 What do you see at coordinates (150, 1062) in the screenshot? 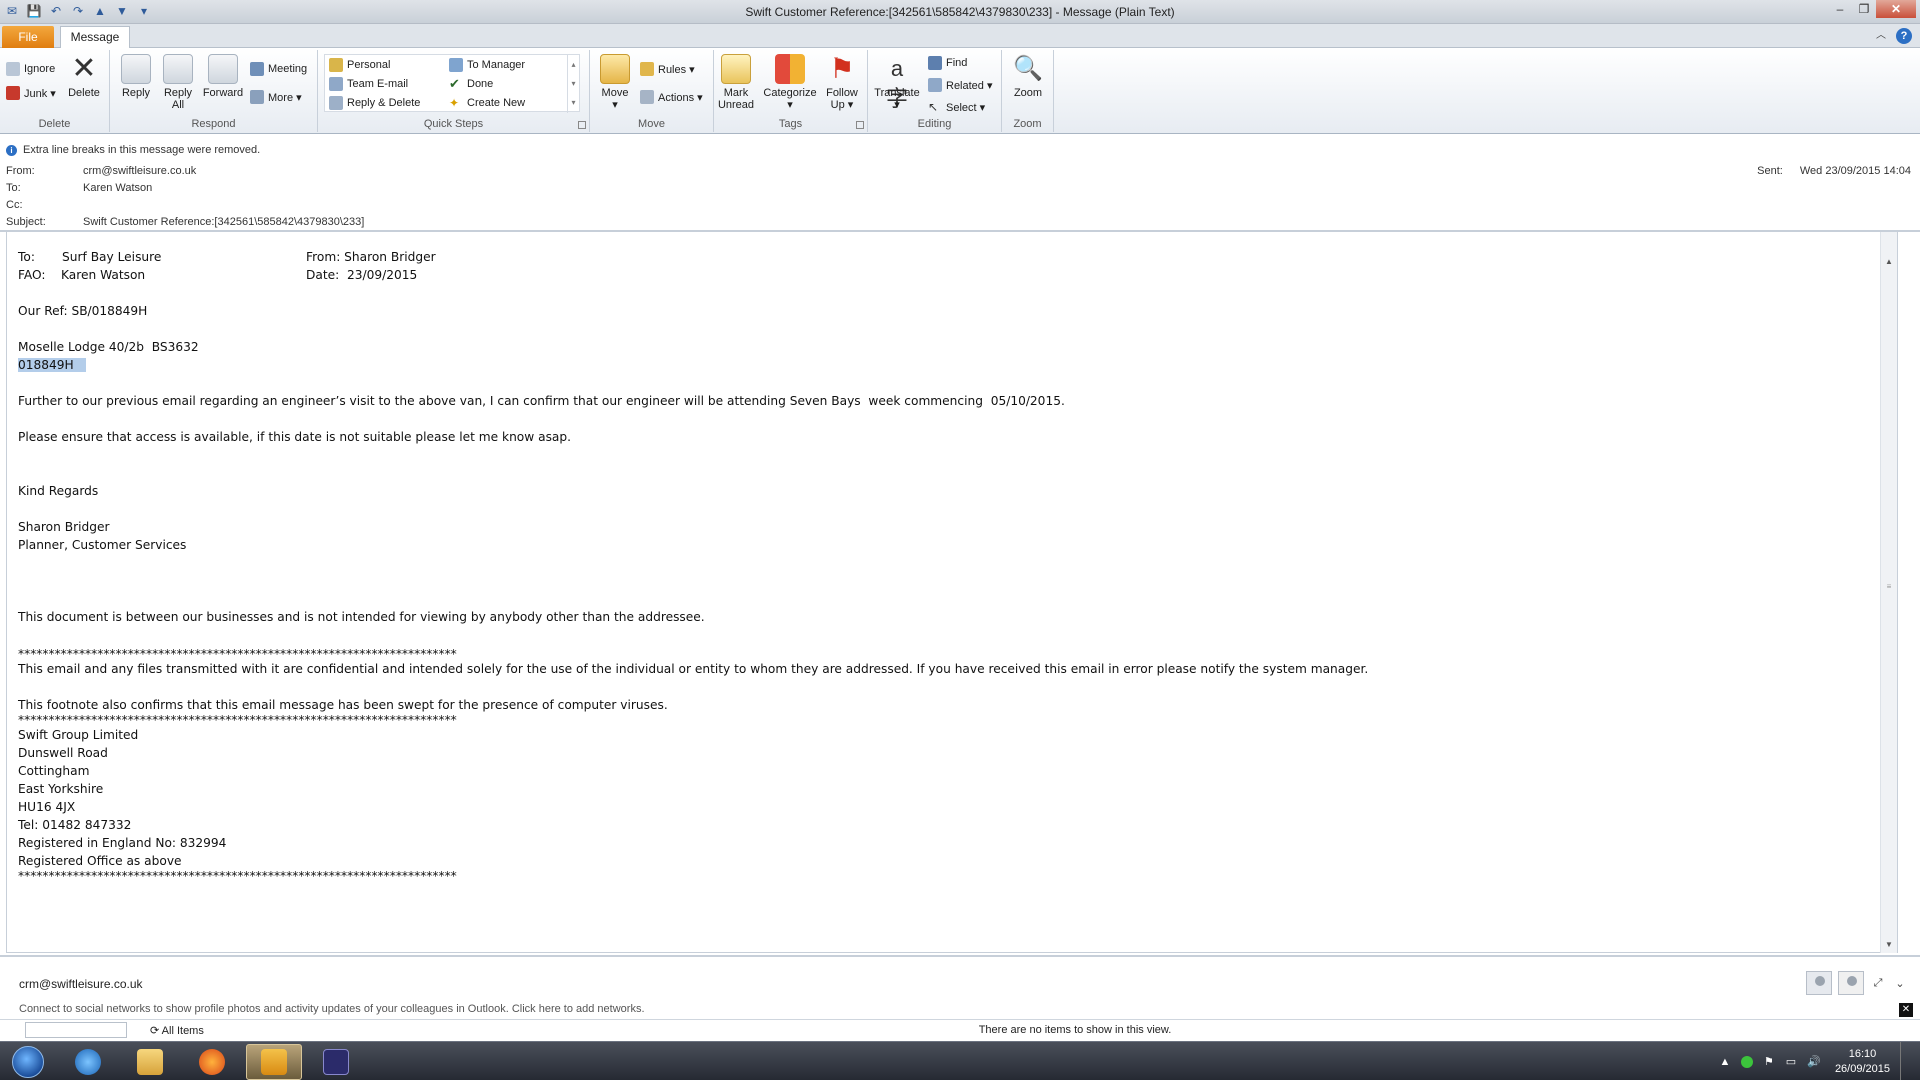
I see `taskbar-explorer` at bounding box center [150, 1062].